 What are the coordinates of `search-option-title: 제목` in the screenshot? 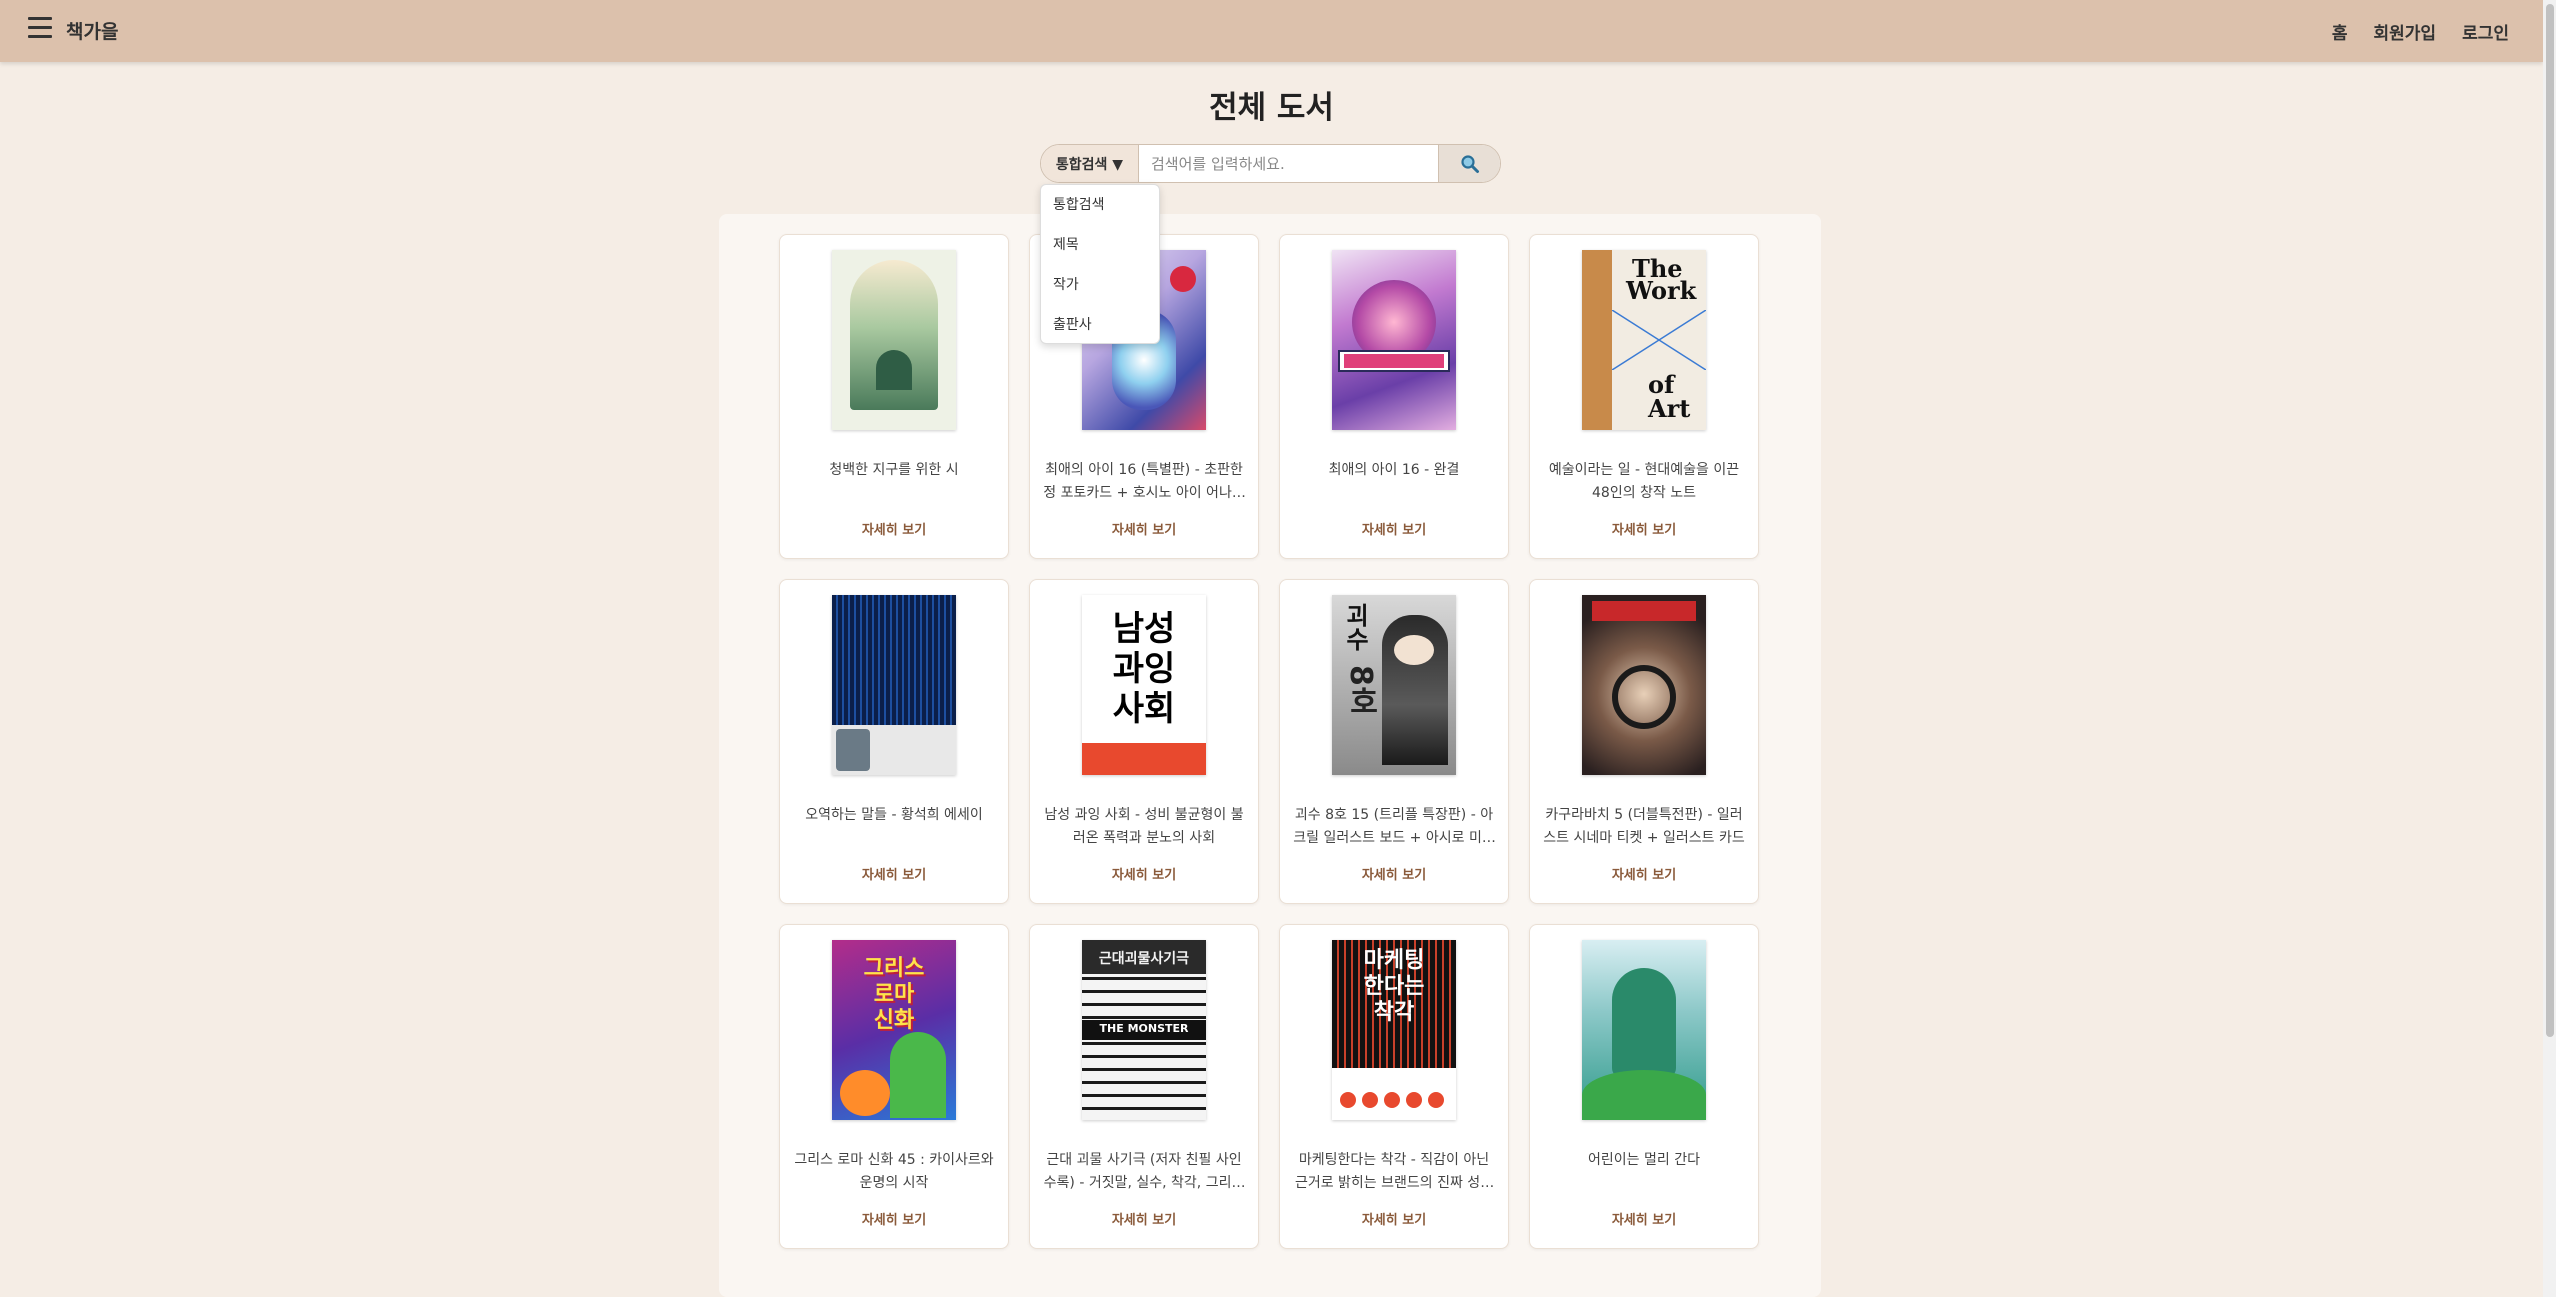 It's located at (1100, 253).